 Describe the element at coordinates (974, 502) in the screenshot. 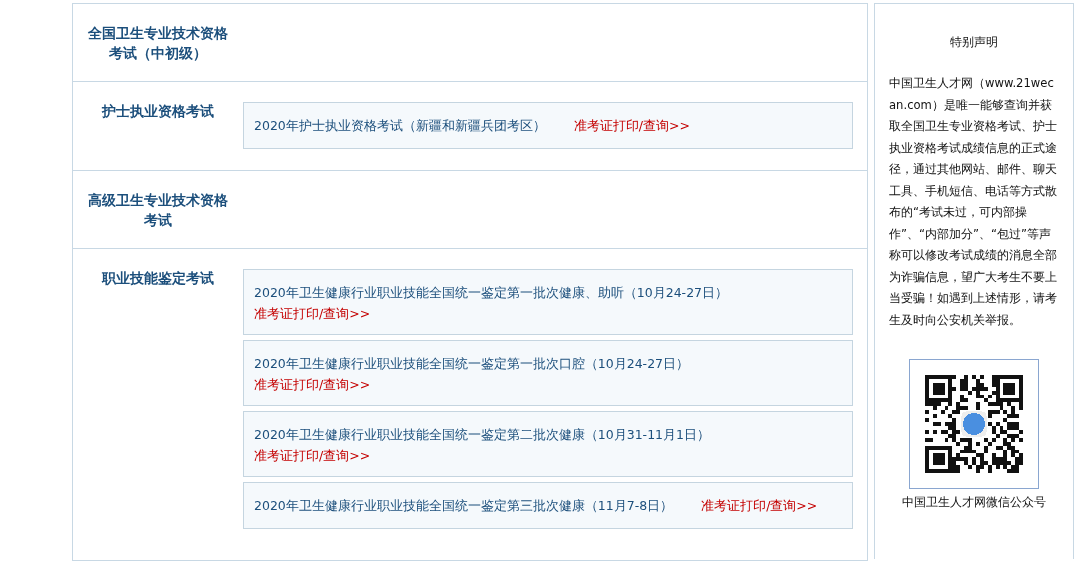

I see `qr-caption: 中国卫生人才网微信公众号` at that location.